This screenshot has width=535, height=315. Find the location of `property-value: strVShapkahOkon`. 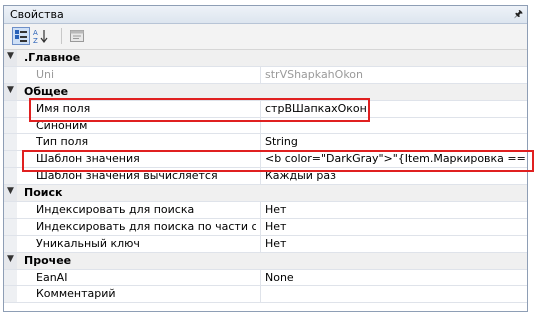

property-value: strVShapkahOkon is located at coordinates (314, 74).